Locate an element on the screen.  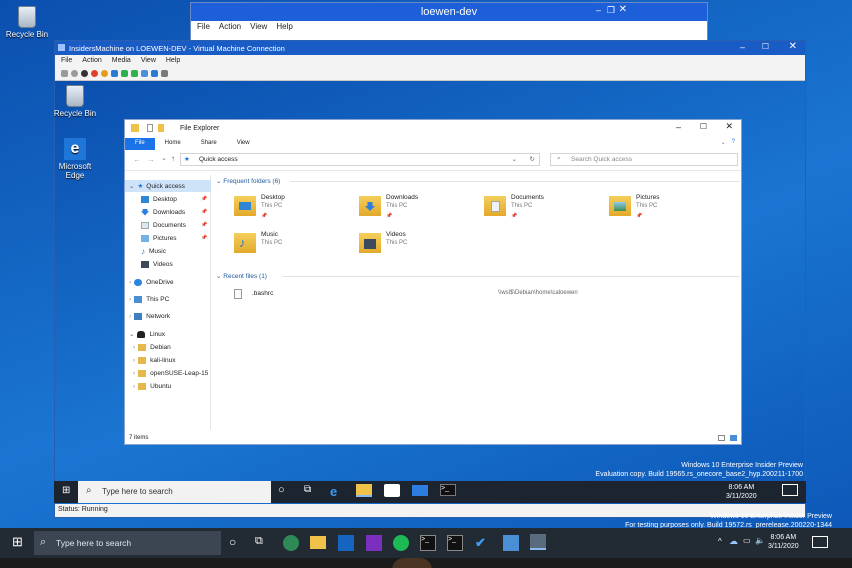
search-input: ⌕ Search Quick access is located at coordinates (644, 159).